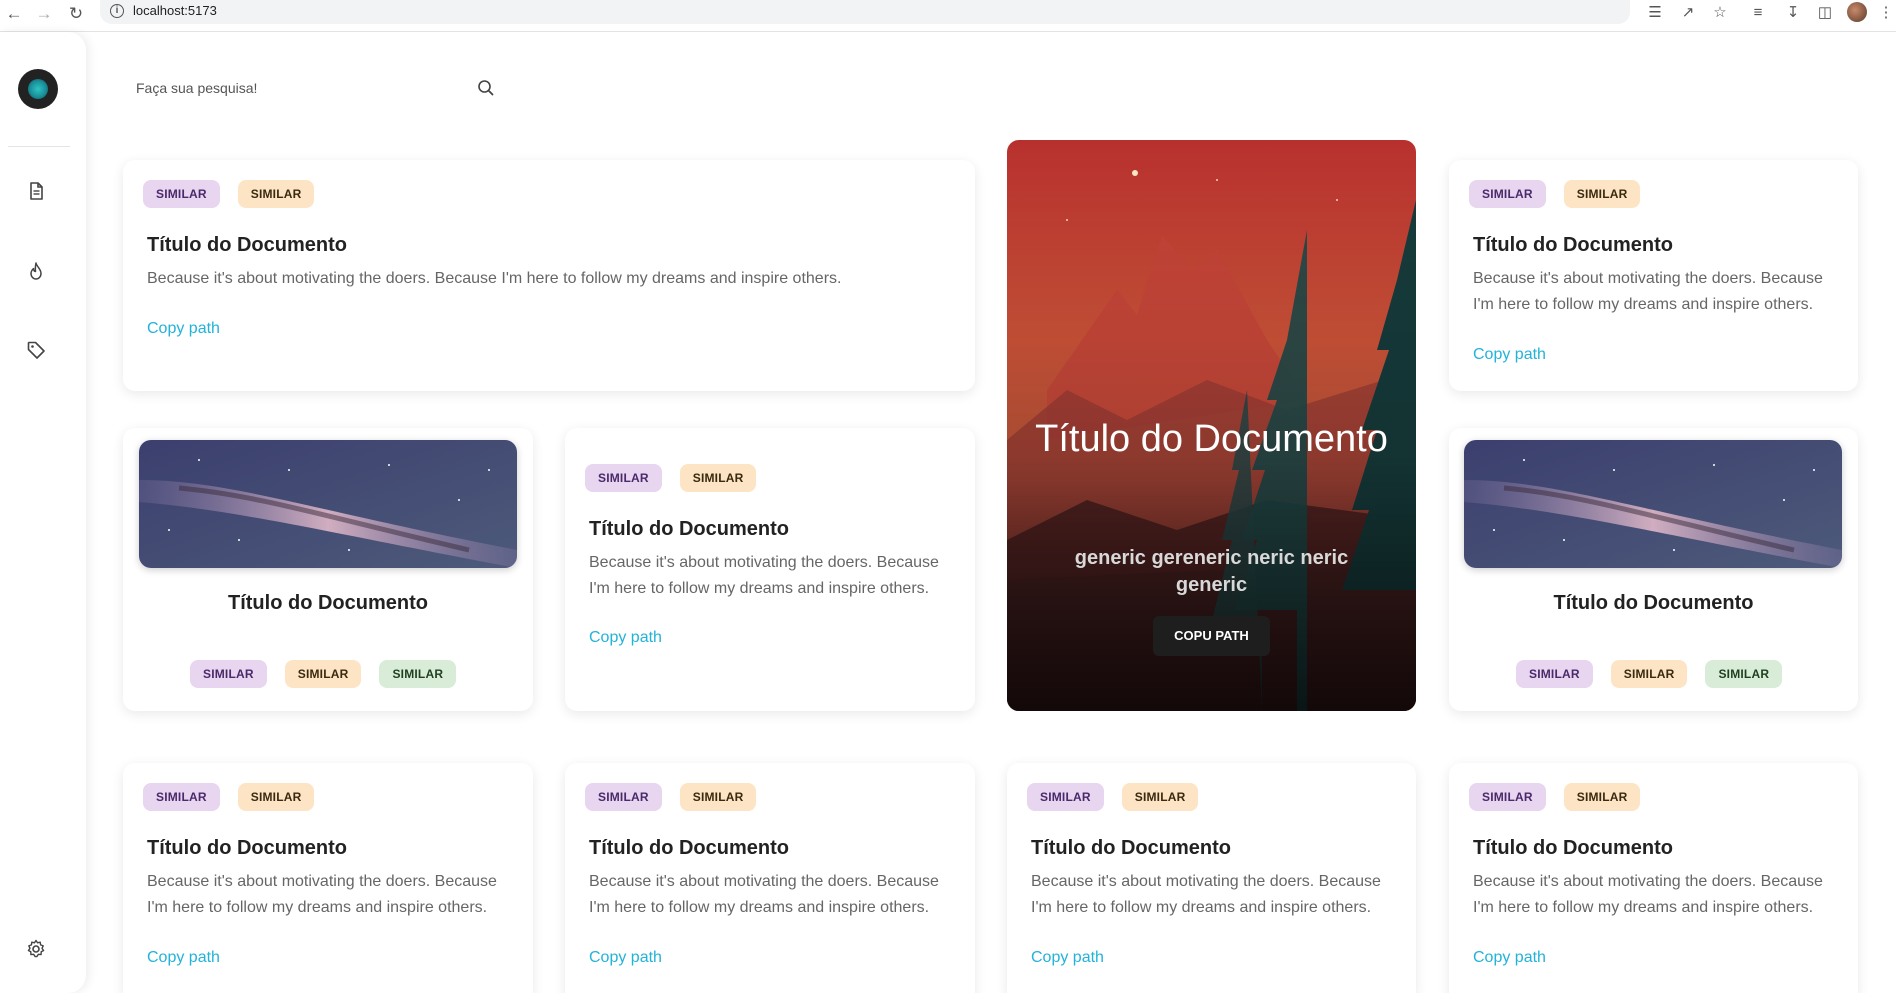 The width and height of the screenshot is (1896, 993). I want to click on flame-icon, so click(36, 271).